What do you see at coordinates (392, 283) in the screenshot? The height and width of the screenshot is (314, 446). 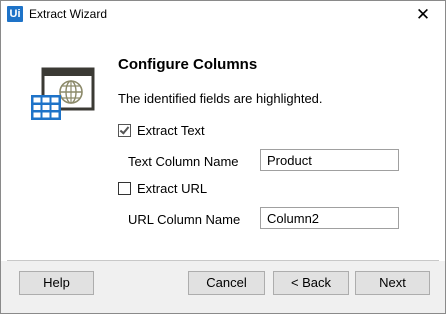 I see `next-button: Next` at bounding box center [392, 283].